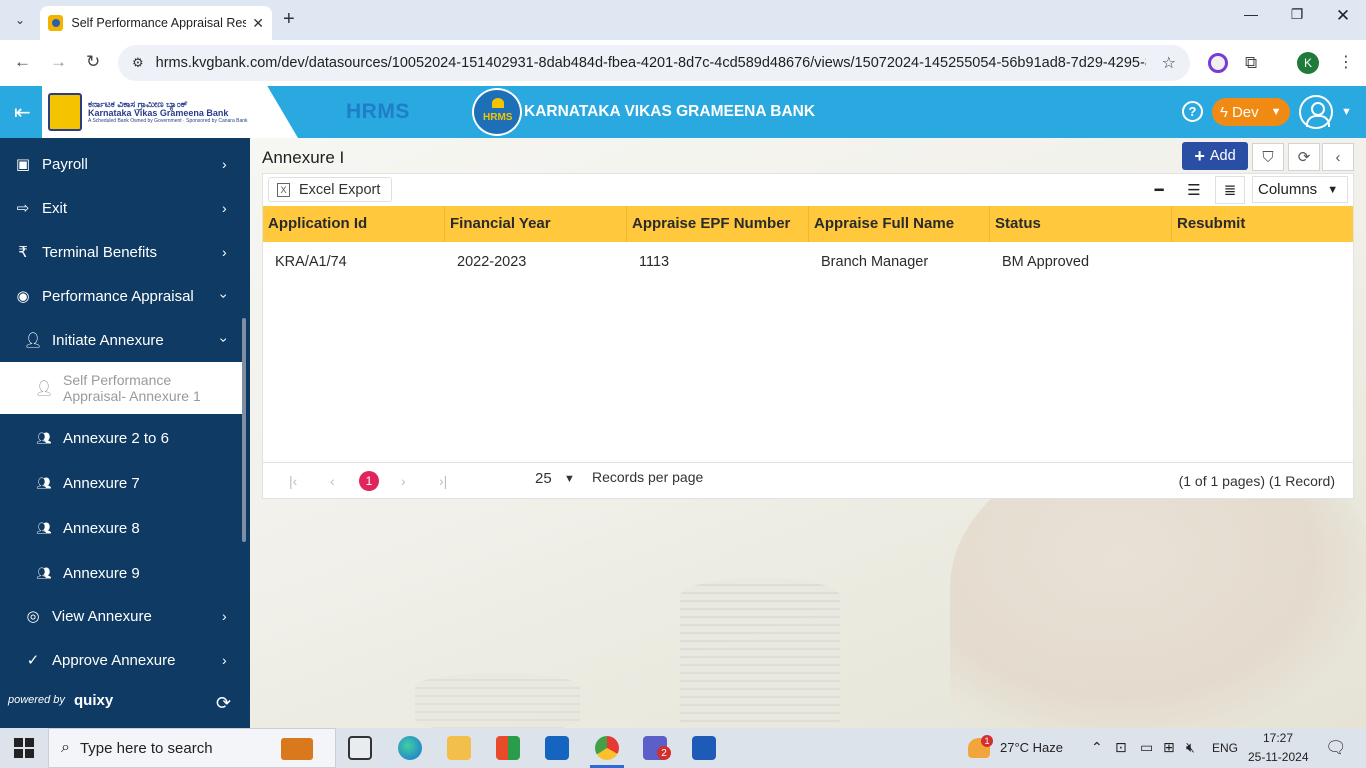 This screenshot has height=768, width=1366. I want to click on battery-icon: ▭, so click(1146, 747).